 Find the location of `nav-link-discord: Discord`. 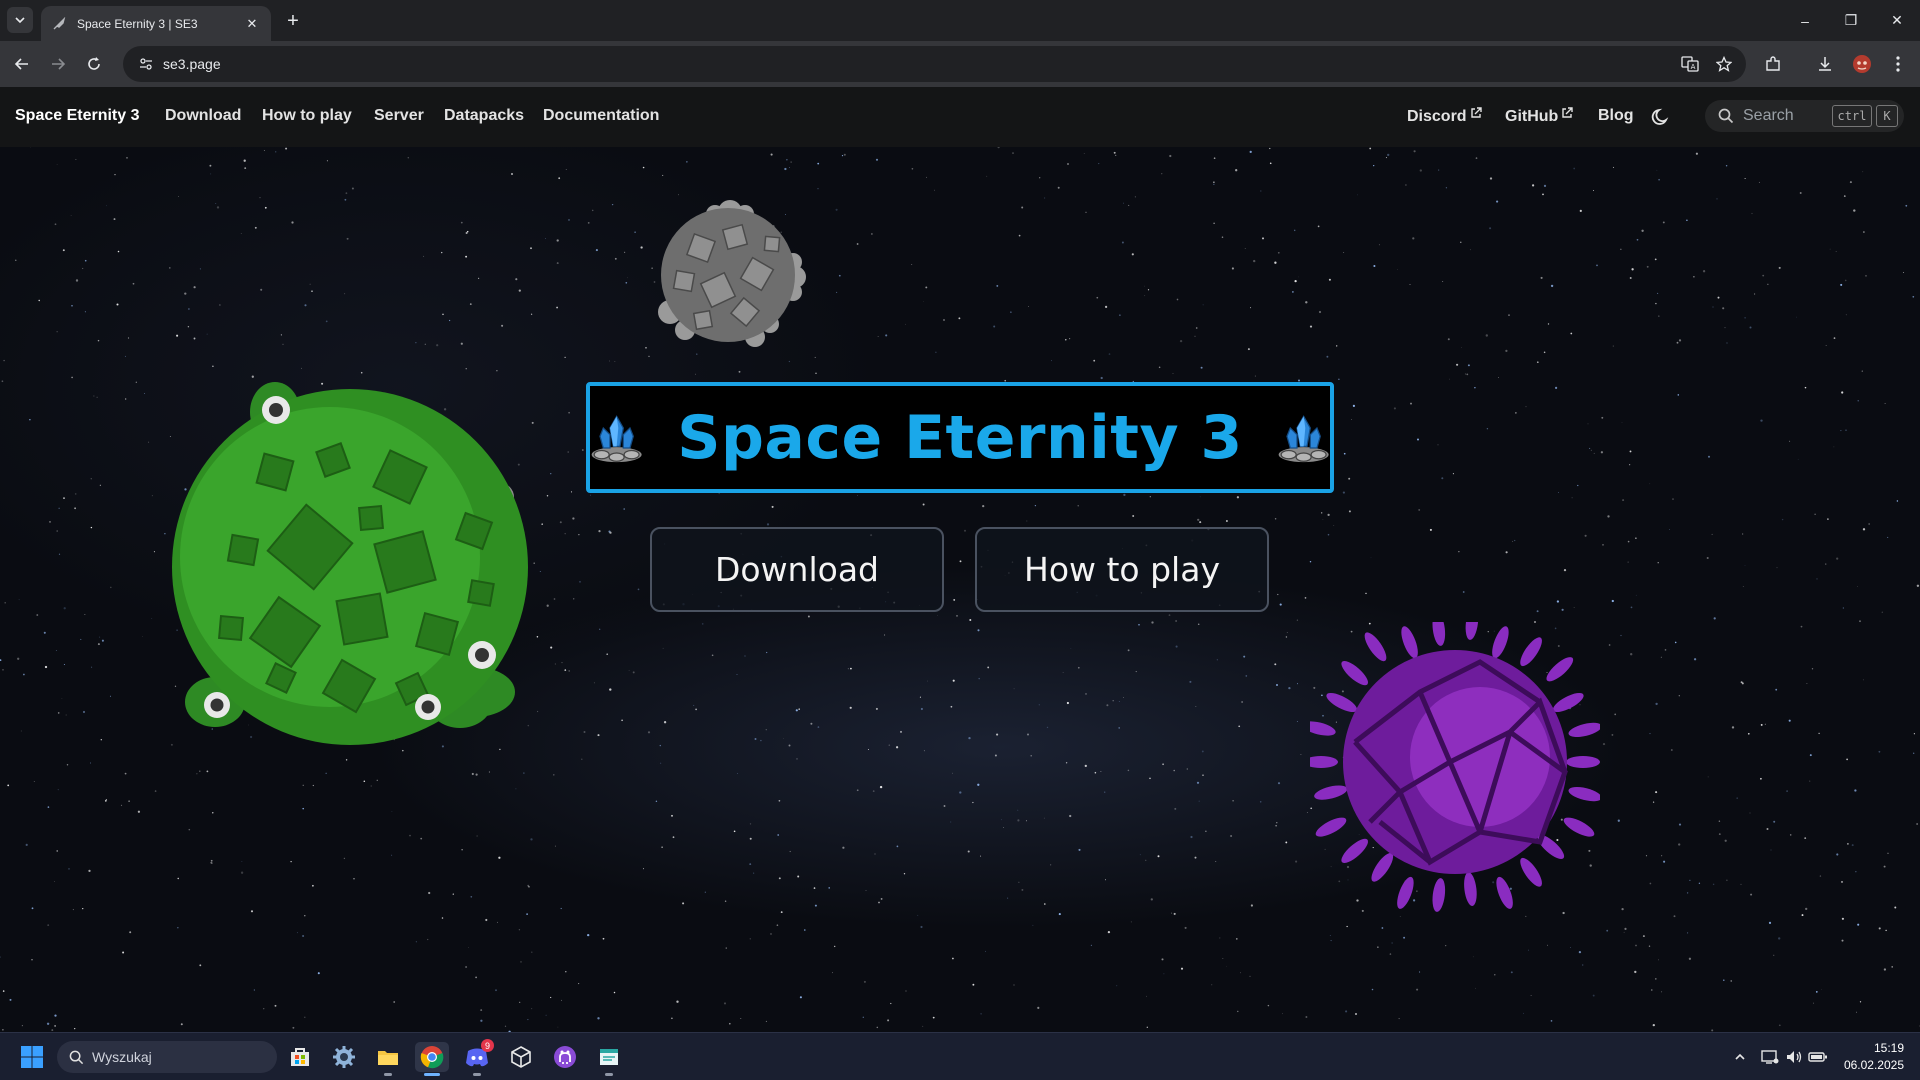

nav-link-discord: Discord is located at coordinates (1444, 116).